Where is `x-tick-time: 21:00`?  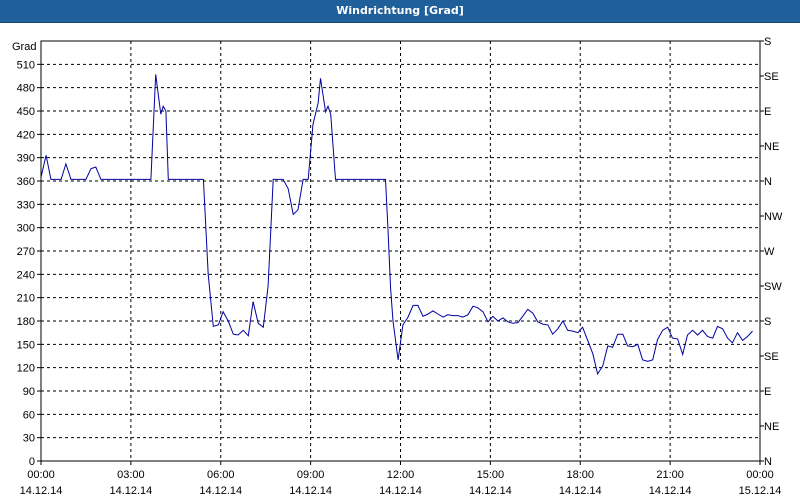
x-tick-time: 21:00 is located at coordinates (670, 475).